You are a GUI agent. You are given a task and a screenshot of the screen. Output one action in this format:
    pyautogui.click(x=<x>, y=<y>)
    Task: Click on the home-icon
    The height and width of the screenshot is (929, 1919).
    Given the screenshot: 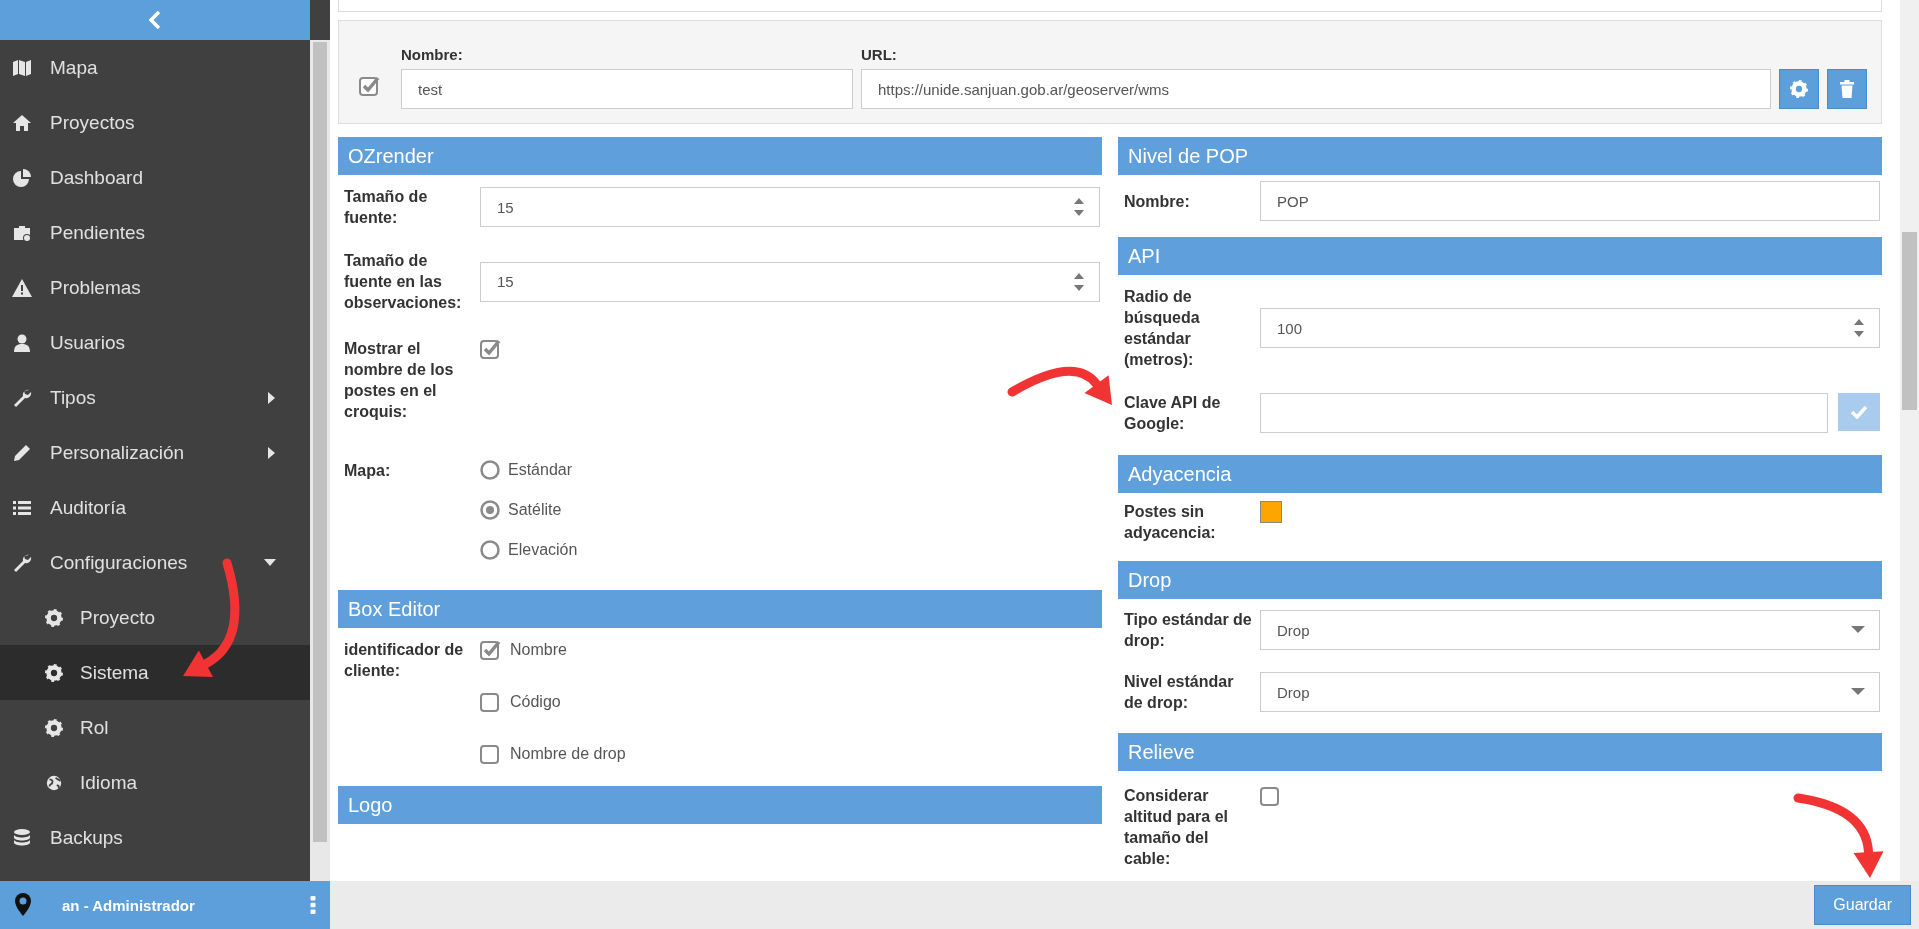 What is the action you would take?
    pyautogui.click(x=22, y=122)
    